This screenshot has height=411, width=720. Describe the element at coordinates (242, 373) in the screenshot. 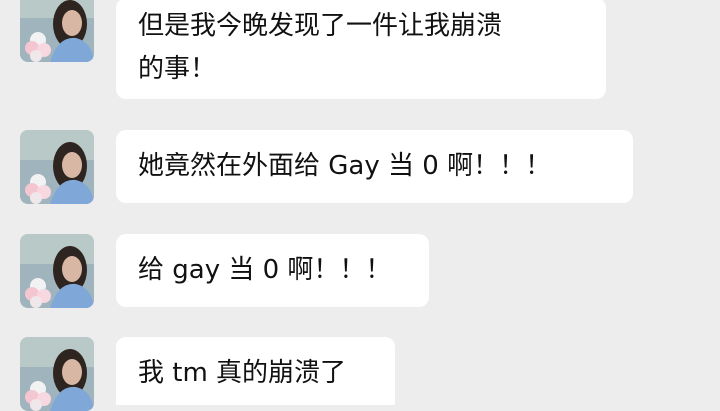

I see `message-text-line: 我 tm 真的崩溃了` at that location.